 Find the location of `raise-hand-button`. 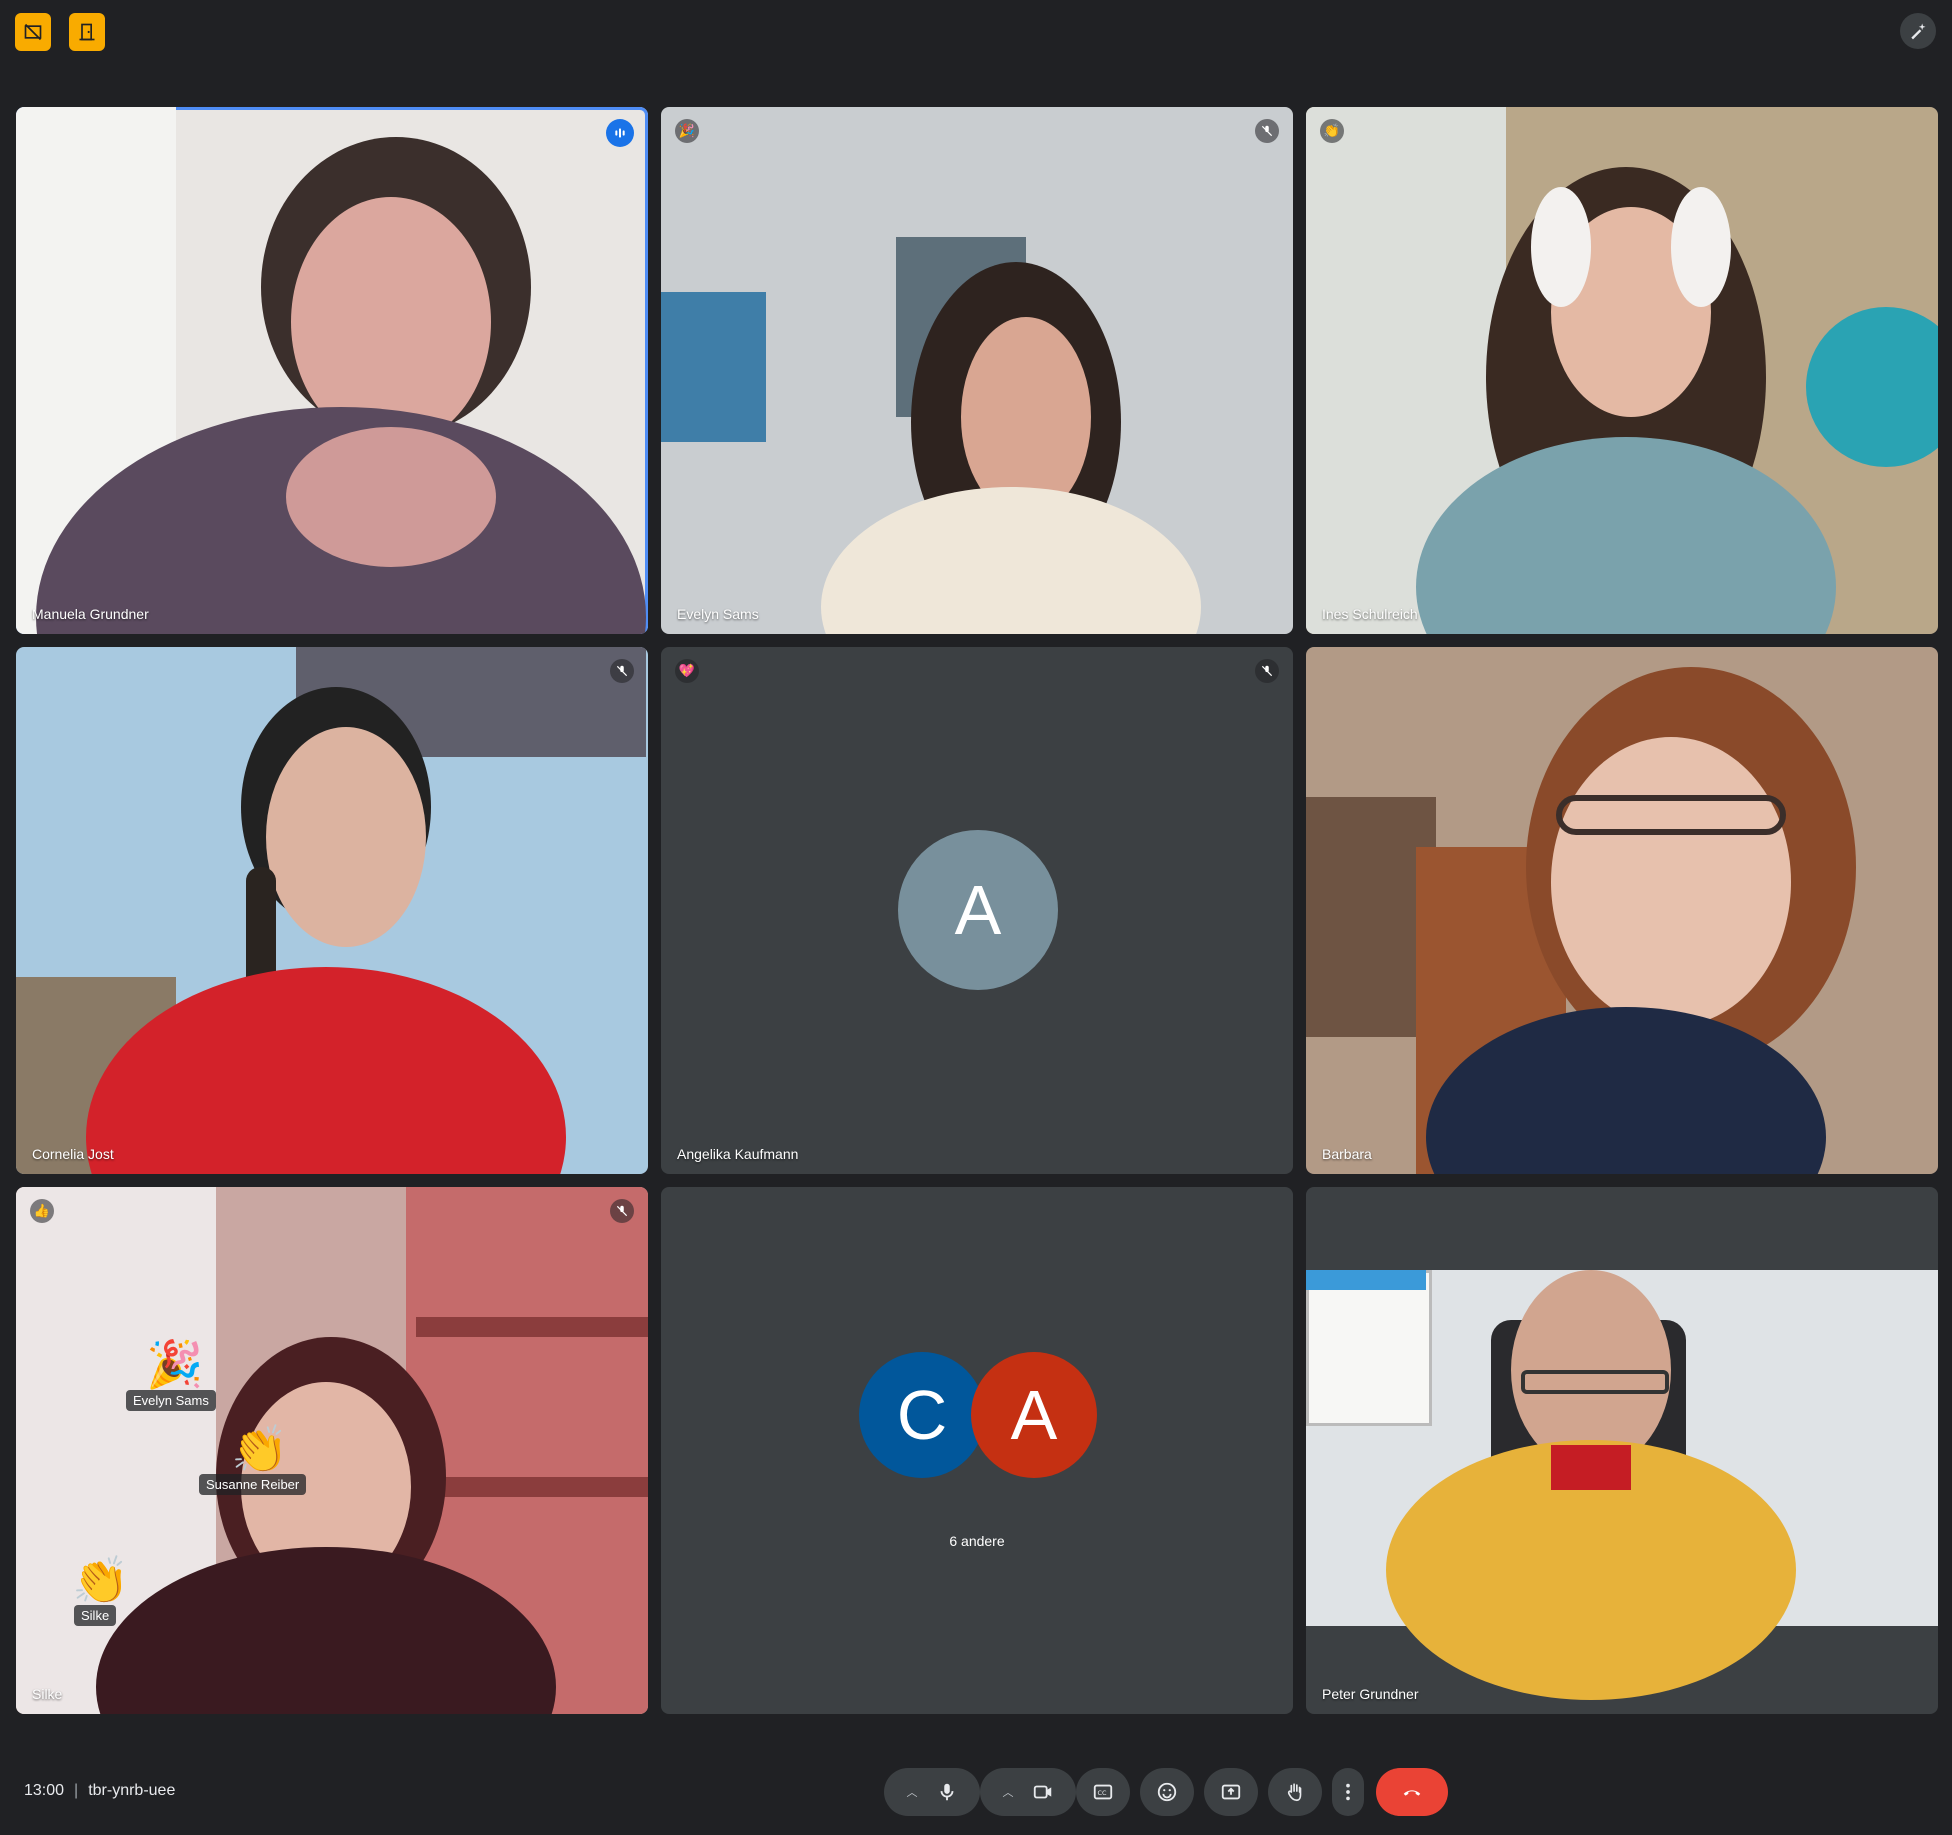

raise-hand-button is located at coordinates (1295, 1792).